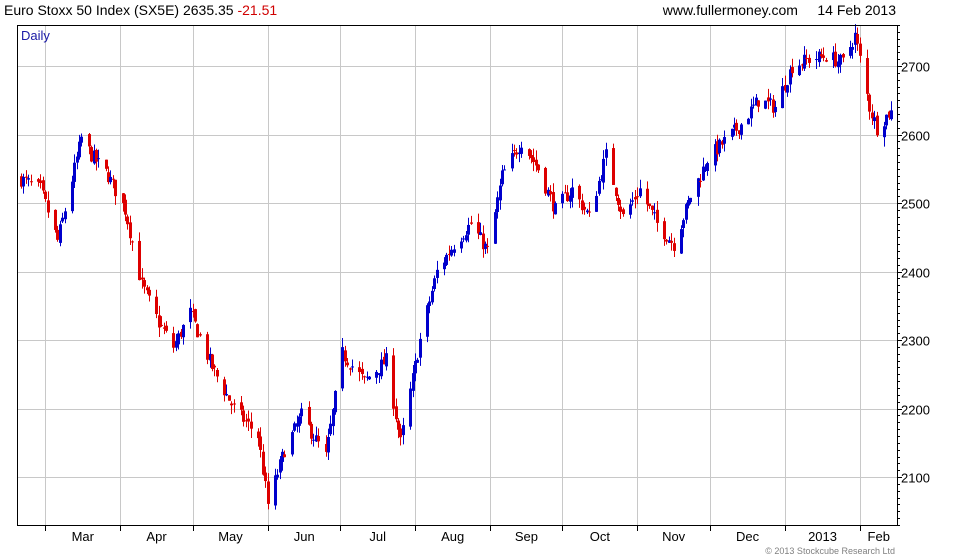 This screenshot has height=560, width=980. What do you see at coordinates (915, 67) in the screenshot?
I see `y-tick-label: 2700` at bounding box center [915, 67].